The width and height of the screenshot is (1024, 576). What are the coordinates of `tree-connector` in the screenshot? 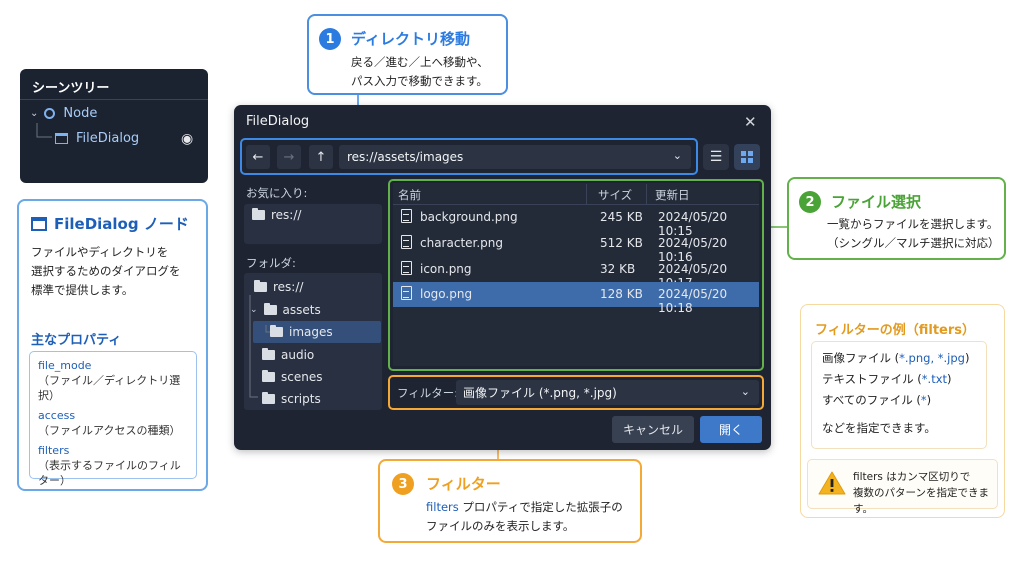 It's located at (44, 130).